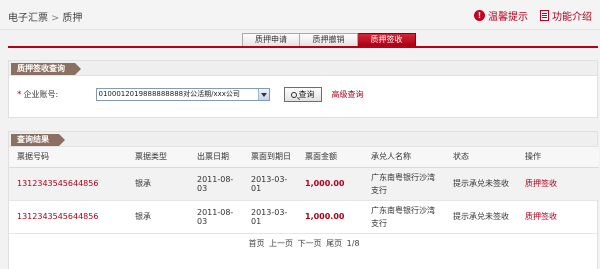 The image size is (600, 269). Describe the element at coordinates (169, 94) in the screenshot. I see `account-select-value: 0100012019888888888对公活期/xxx公司` at that location.